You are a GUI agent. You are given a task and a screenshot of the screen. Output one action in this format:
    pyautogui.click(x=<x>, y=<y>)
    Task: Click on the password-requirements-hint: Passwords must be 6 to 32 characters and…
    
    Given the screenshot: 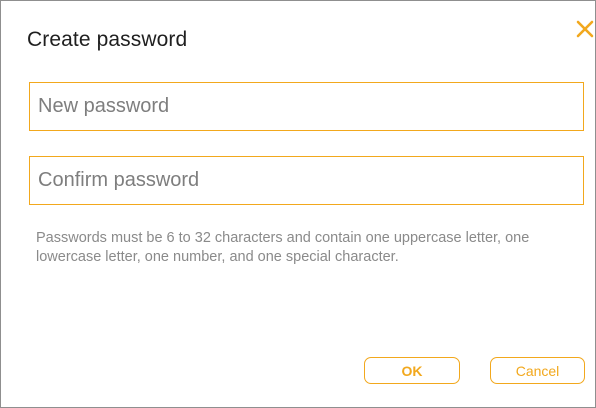 What is the action you would take?
    pyautogui.click(x=283, y=247)
    